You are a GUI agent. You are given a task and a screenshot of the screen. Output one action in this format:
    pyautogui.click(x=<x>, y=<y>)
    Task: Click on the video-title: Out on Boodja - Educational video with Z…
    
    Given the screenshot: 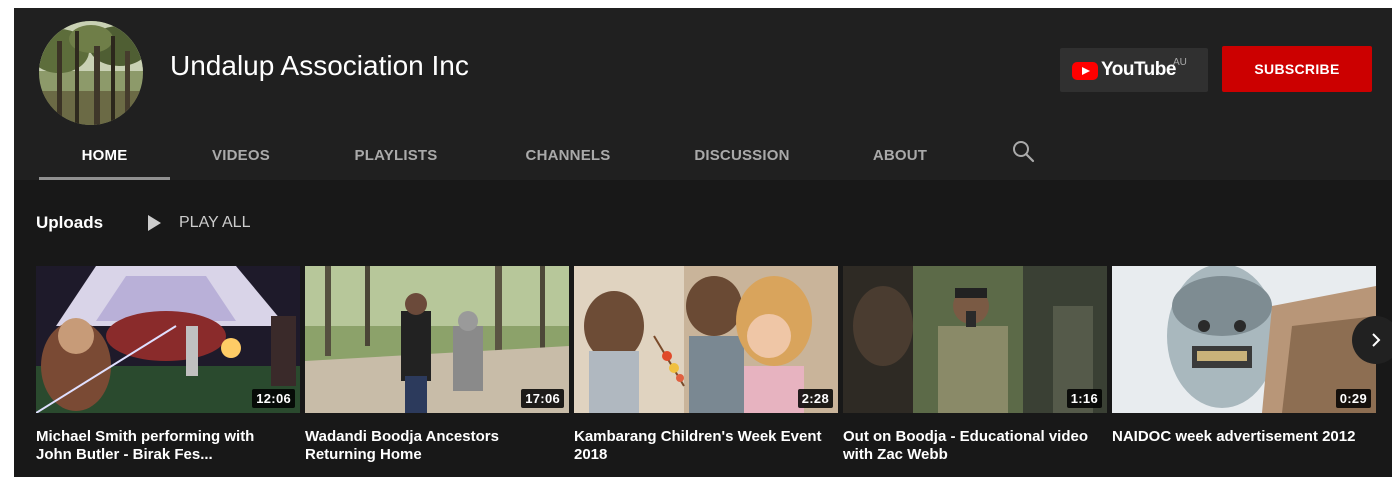 What is the action you would take?
    pyautogui.click(x=968, y=446)
    